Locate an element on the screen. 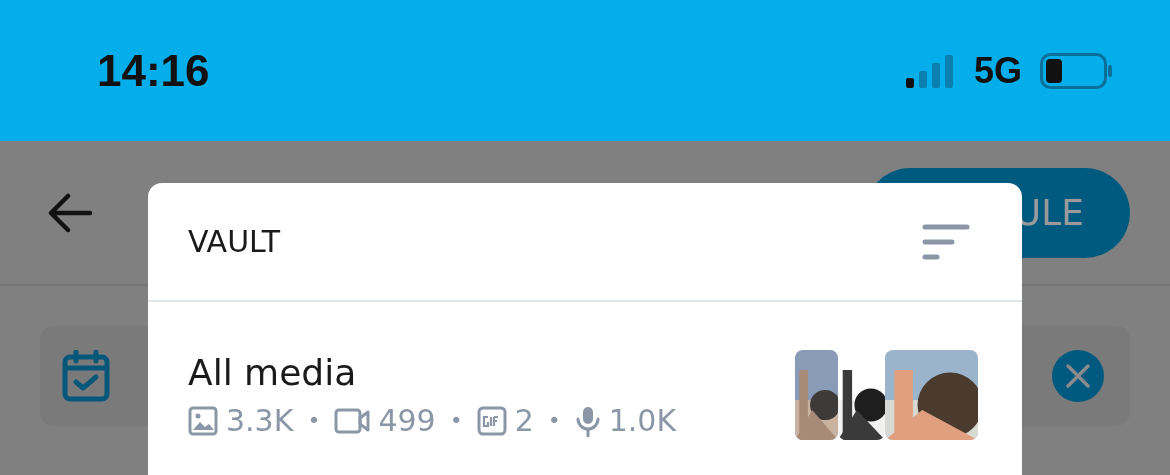 This screenshot has width=1170, height=475. signal-icon is located at coordinates (930, 70).